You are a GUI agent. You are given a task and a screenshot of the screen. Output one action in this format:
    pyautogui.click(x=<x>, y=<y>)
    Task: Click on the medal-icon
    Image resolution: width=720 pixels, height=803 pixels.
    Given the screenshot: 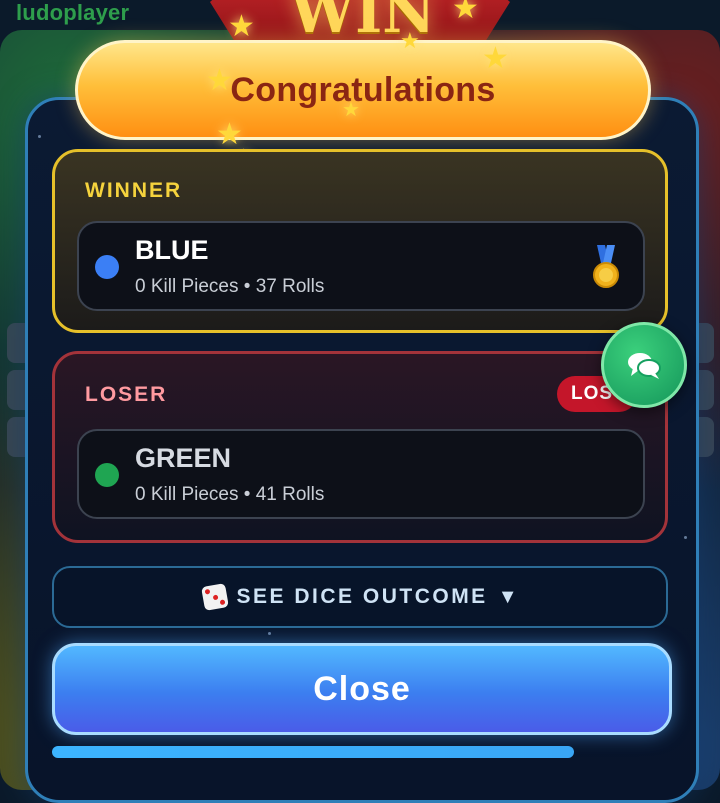 What is the action you would take?
    pyautogui.click(x=606, y=266)
    